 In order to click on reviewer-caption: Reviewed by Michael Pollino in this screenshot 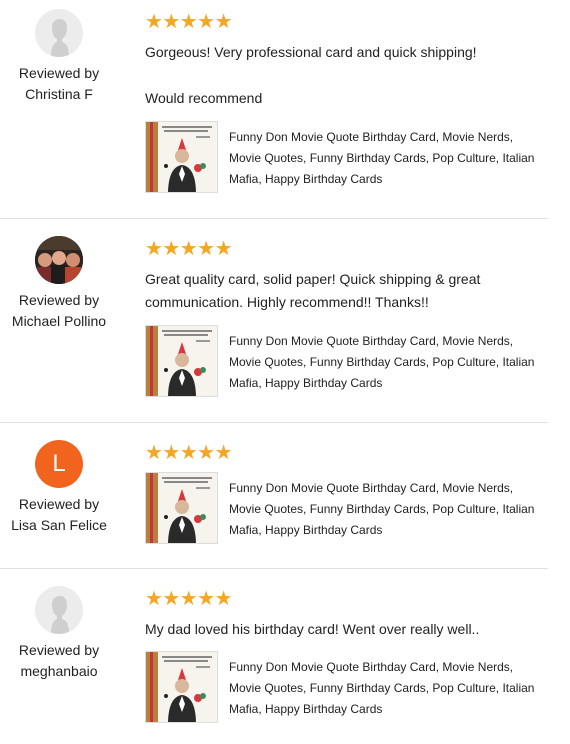, I will do `click(59, 311)`.